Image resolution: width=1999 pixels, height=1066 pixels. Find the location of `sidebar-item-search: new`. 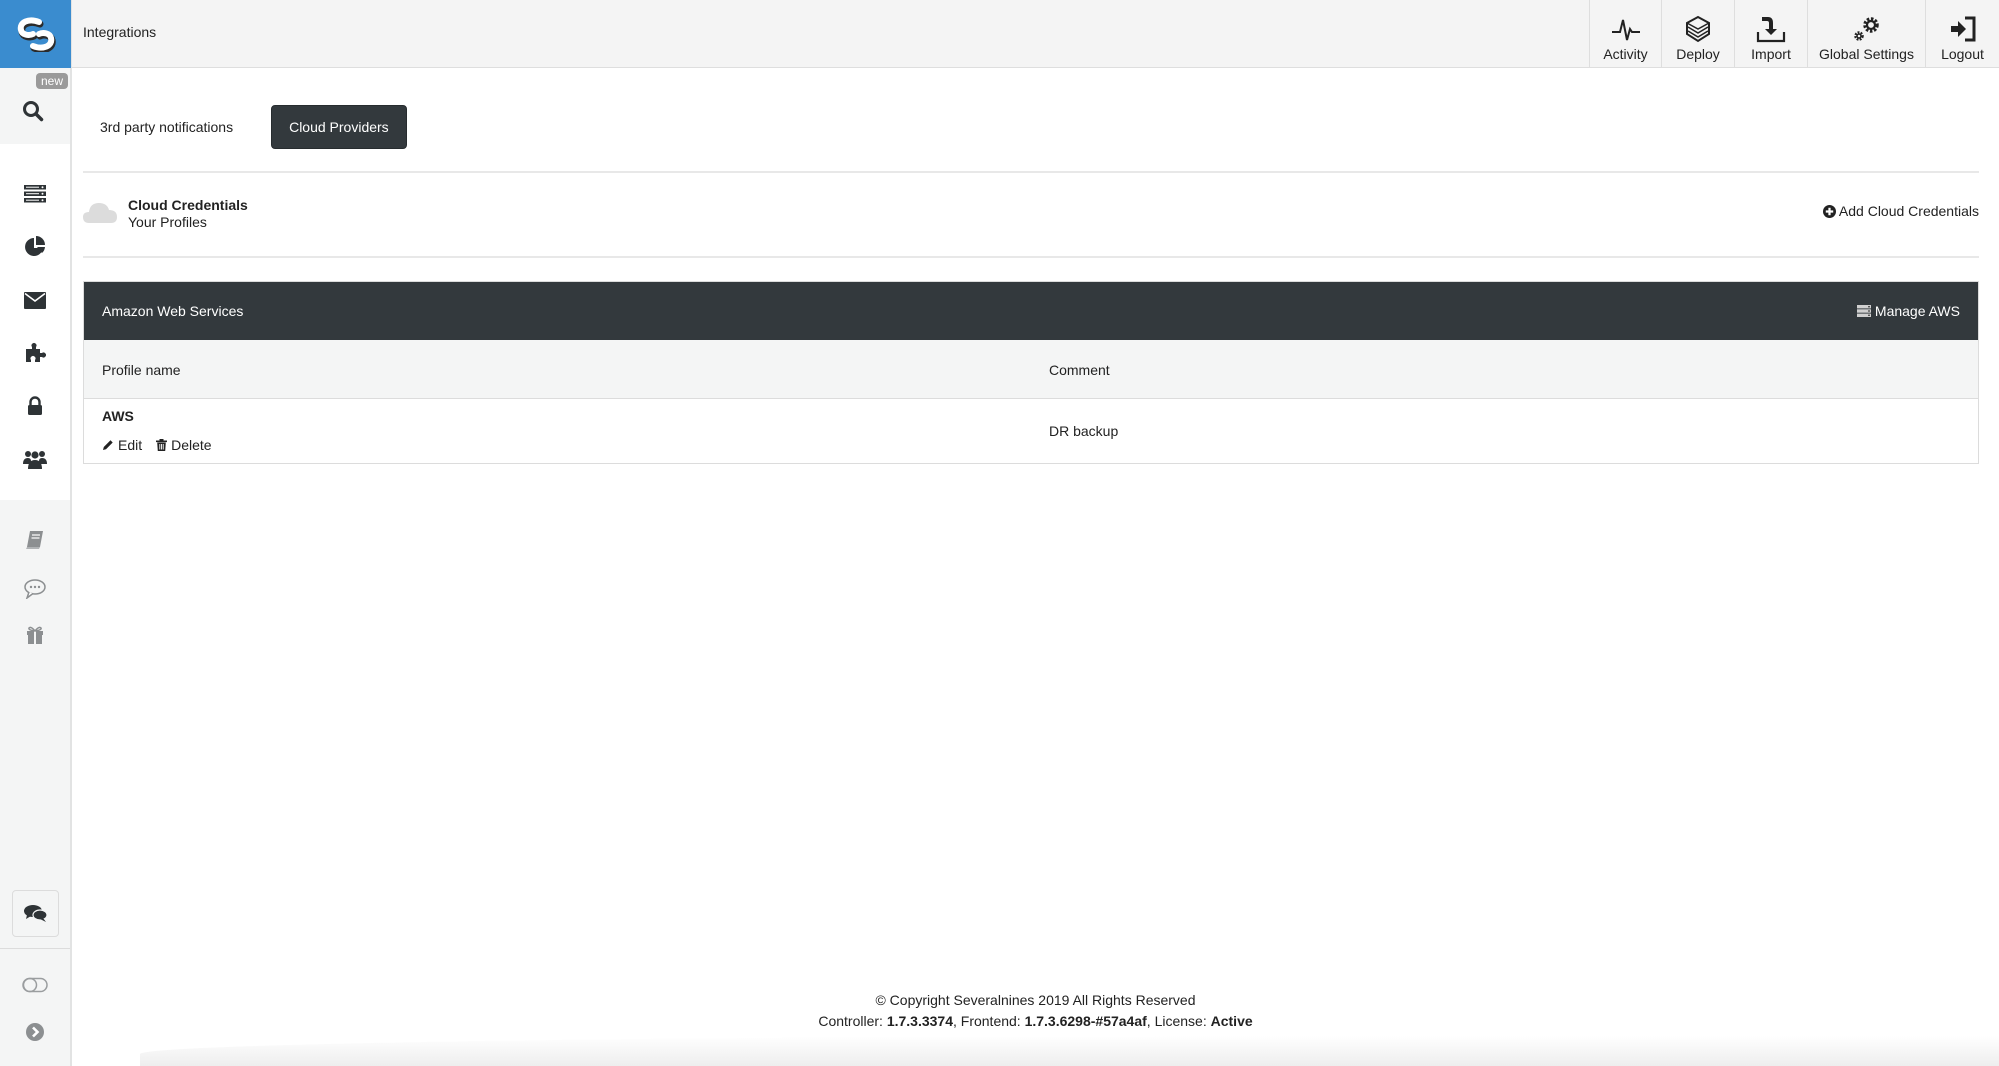

sidebar-item-search: new is located at coordinates (35, 106).